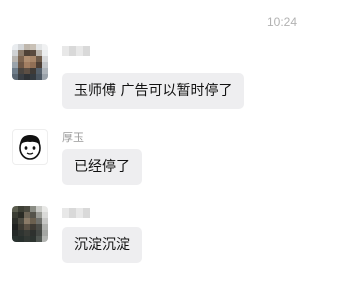 The height and width of the screenshot is (284, 356). I want to click on message-bubble: 沉淀沉淀, so click(102, 245).